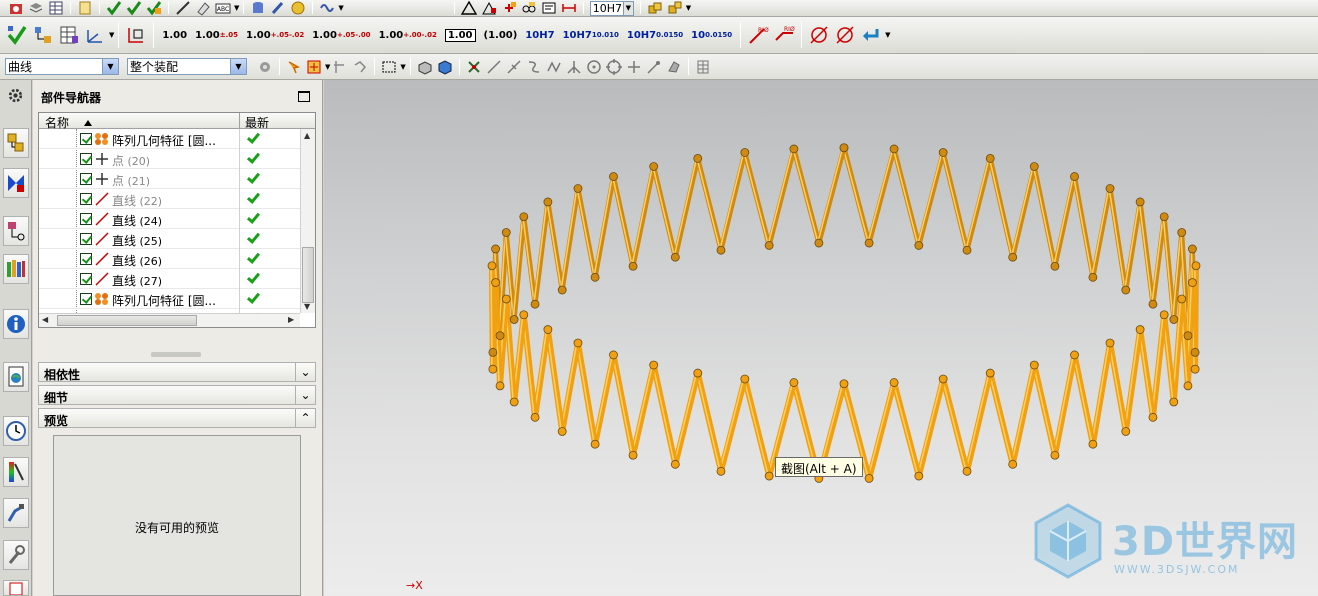  I want to click on structure-icon, so click(43, 35).